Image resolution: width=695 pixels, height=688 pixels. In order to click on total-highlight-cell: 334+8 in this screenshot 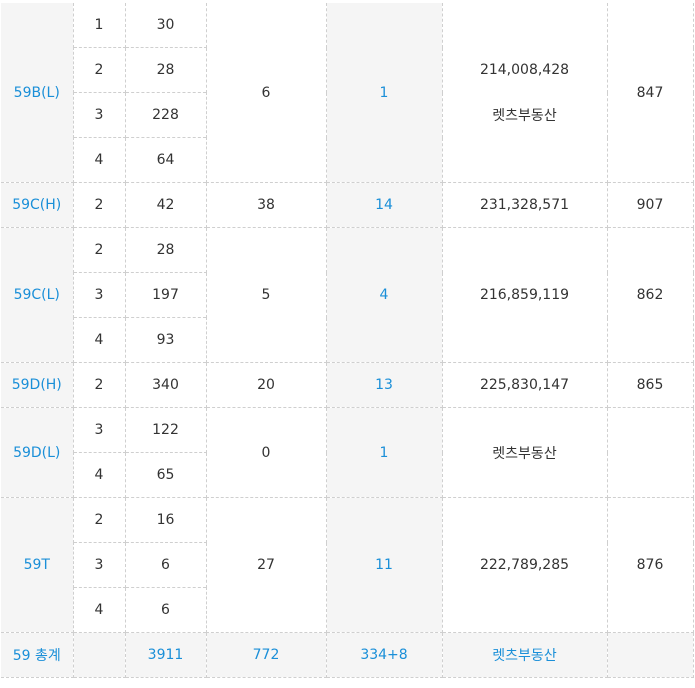, I will do `click(384, 655)`.